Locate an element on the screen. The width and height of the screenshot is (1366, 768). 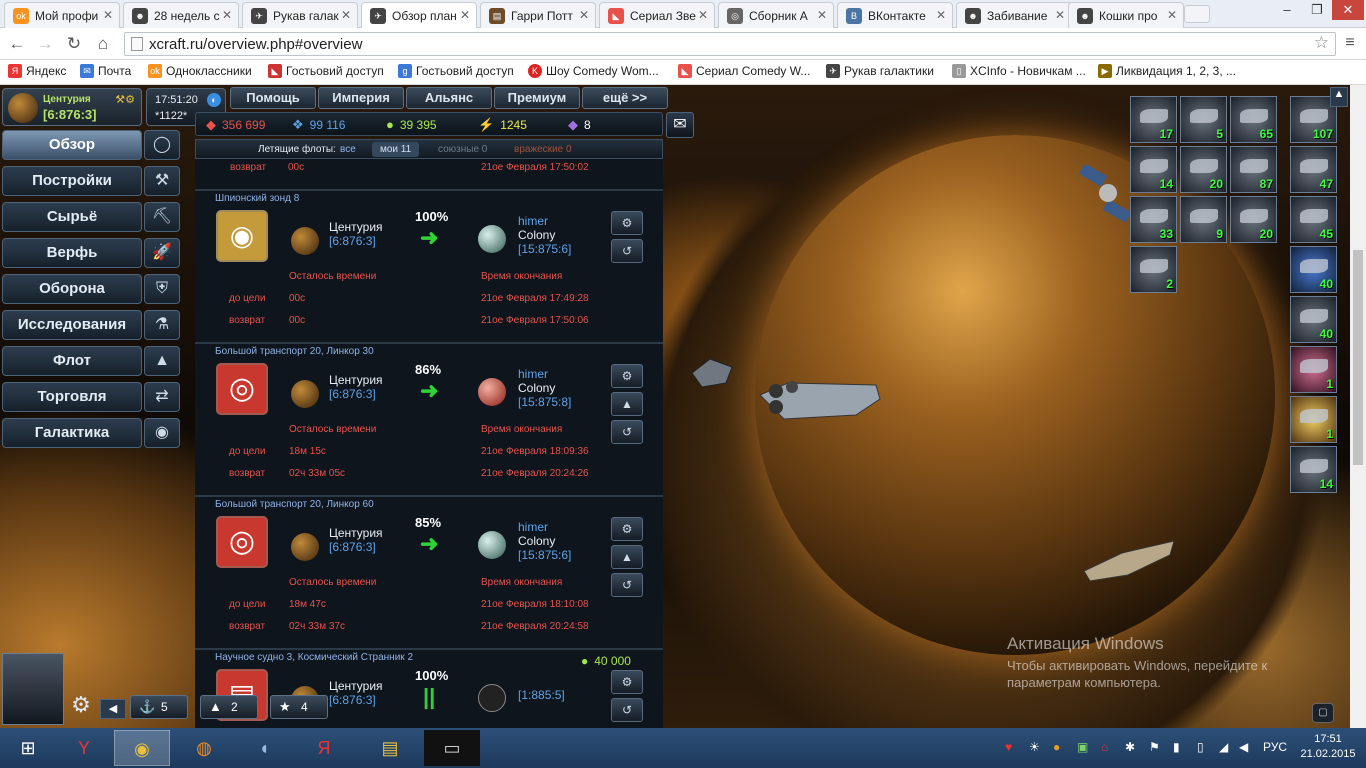
menu-premium: Премиум is located at coordinates (537, 98).